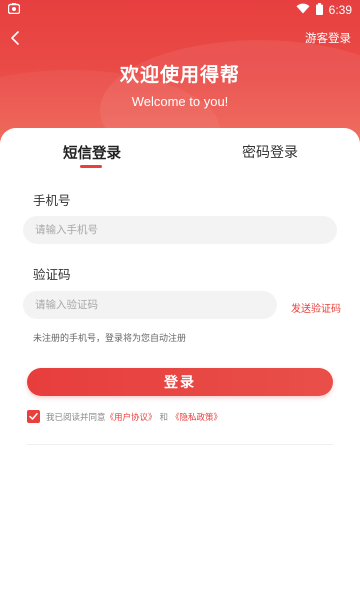 The height and width of the screenshot is (600, 360). What do you see at coordinates (180, 382) in the screenshot?
I see `login-button: 登录` at bounding box center [180, 382].